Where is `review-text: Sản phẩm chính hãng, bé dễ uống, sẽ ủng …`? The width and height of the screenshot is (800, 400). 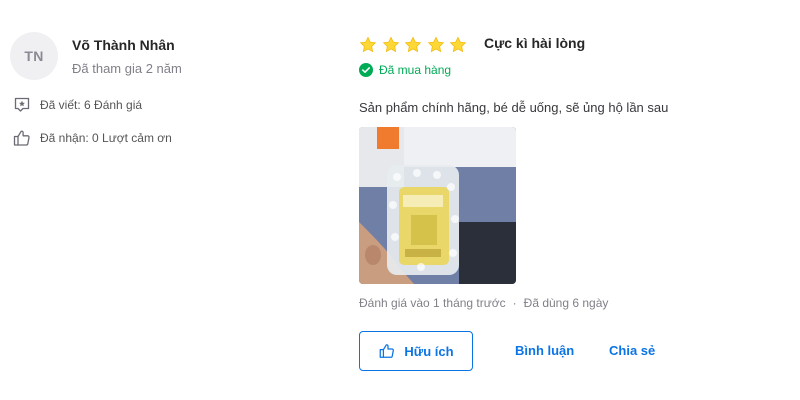 review-text: Sản phẩm chính hãng, bé dễ uống, sẽ ủng … is located at coordinates (514, 107).